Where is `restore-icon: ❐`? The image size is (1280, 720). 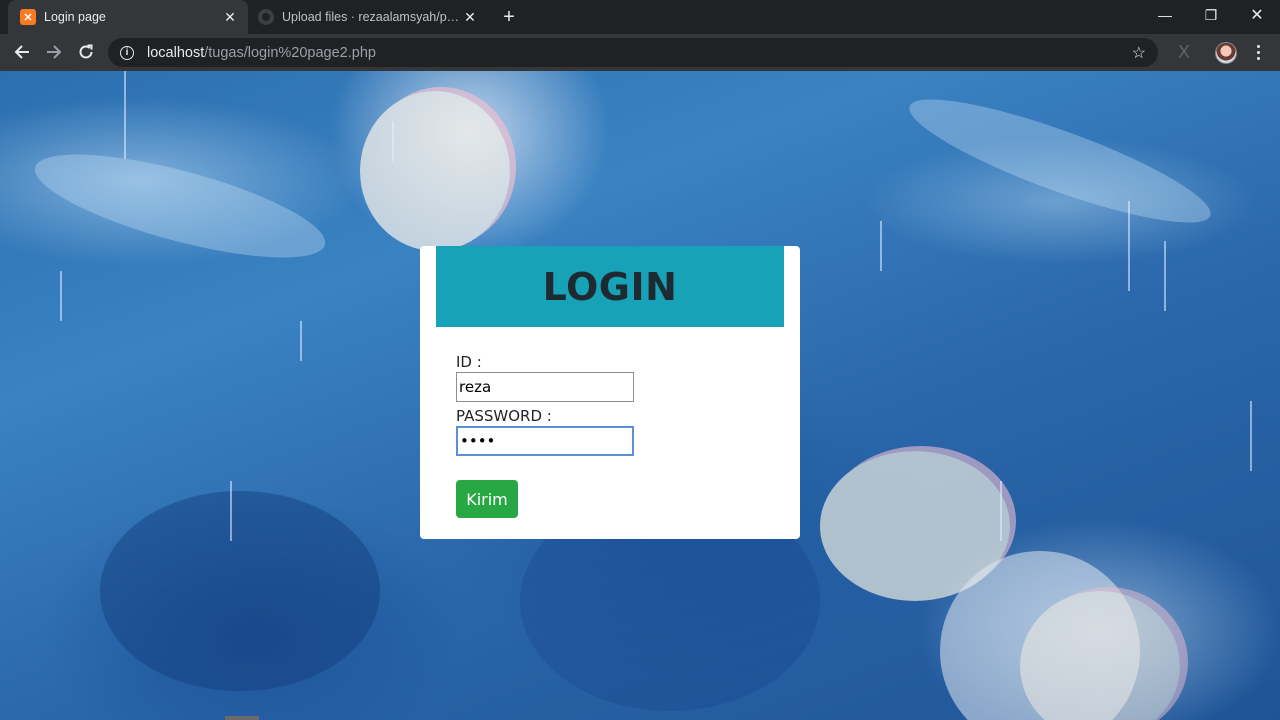
restore-icon: ❐ is located at coordinates (1211, 15).